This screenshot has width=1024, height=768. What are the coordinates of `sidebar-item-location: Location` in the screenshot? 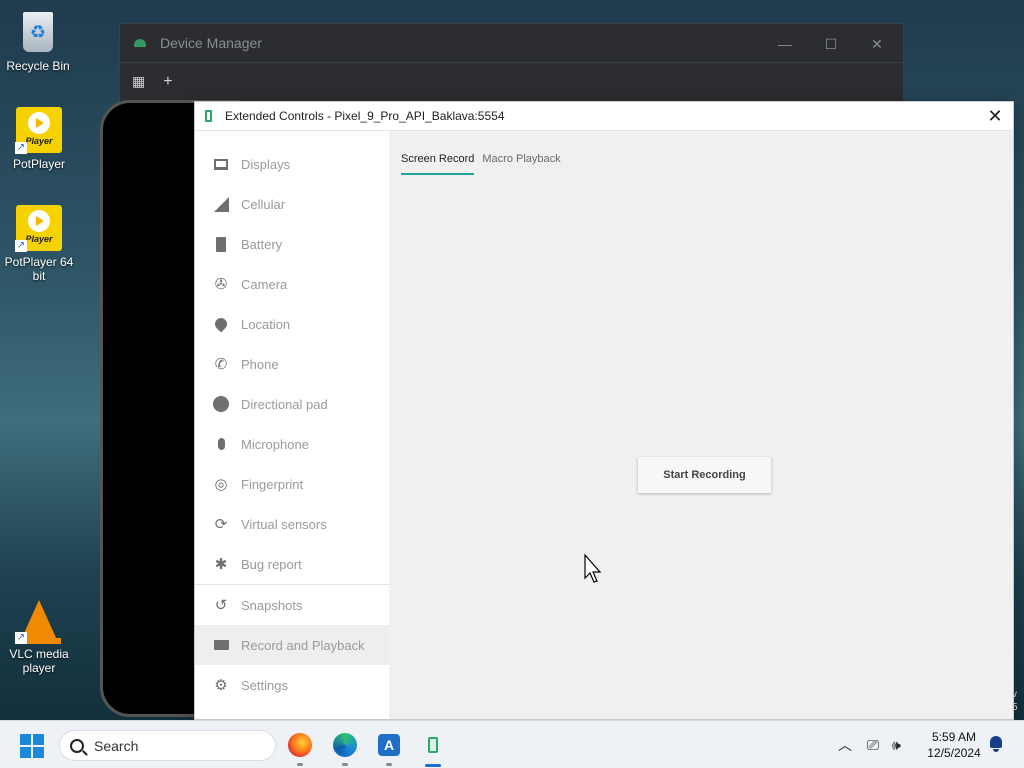 It's located at (292, 324).